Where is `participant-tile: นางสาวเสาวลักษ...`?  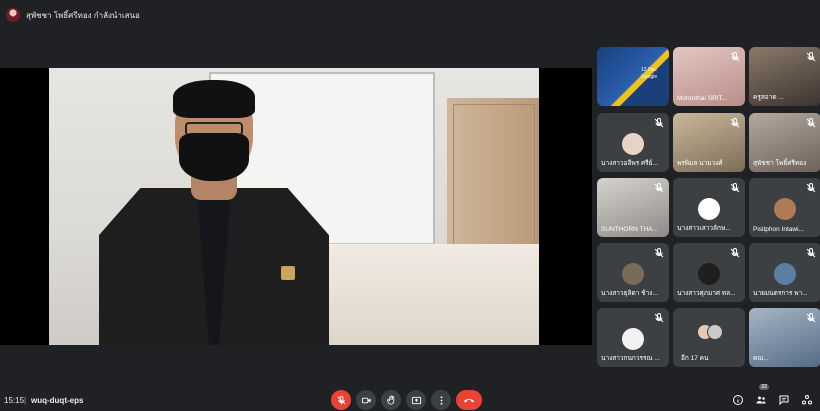
participant-tile: นางสาวเสาวลักษ... is located at coordinates (709, 207).